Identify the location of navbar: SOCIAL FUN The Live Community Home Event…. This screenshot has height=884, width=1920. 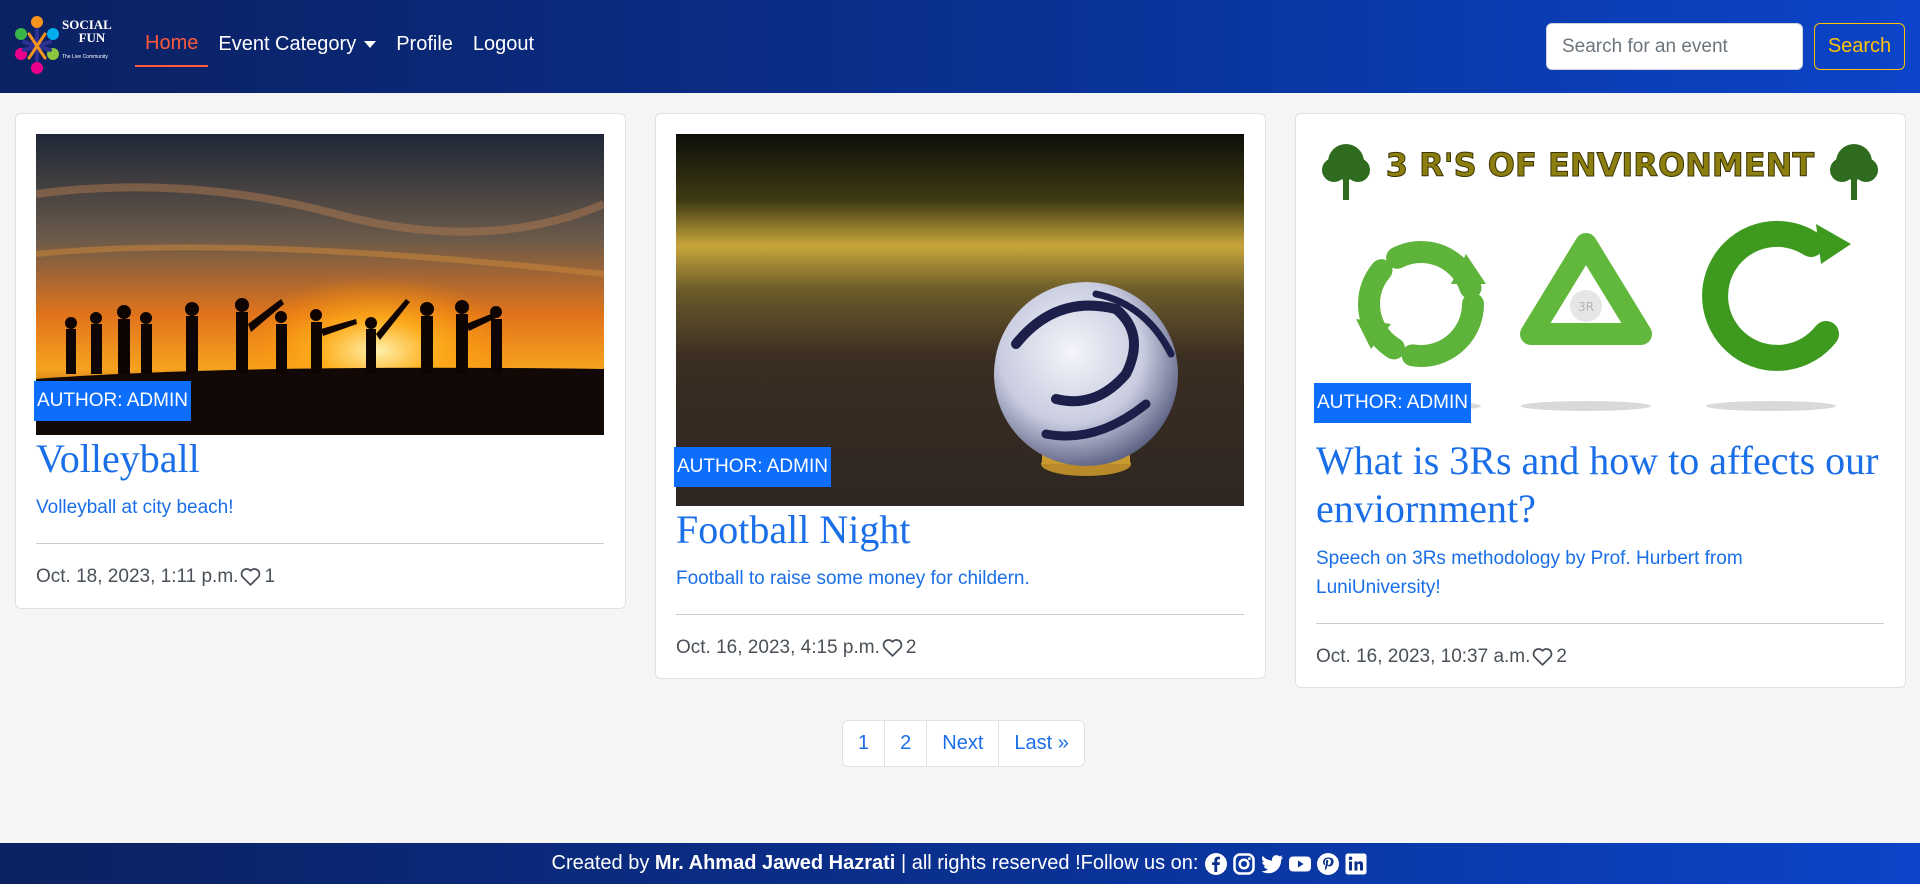
(960, 46).